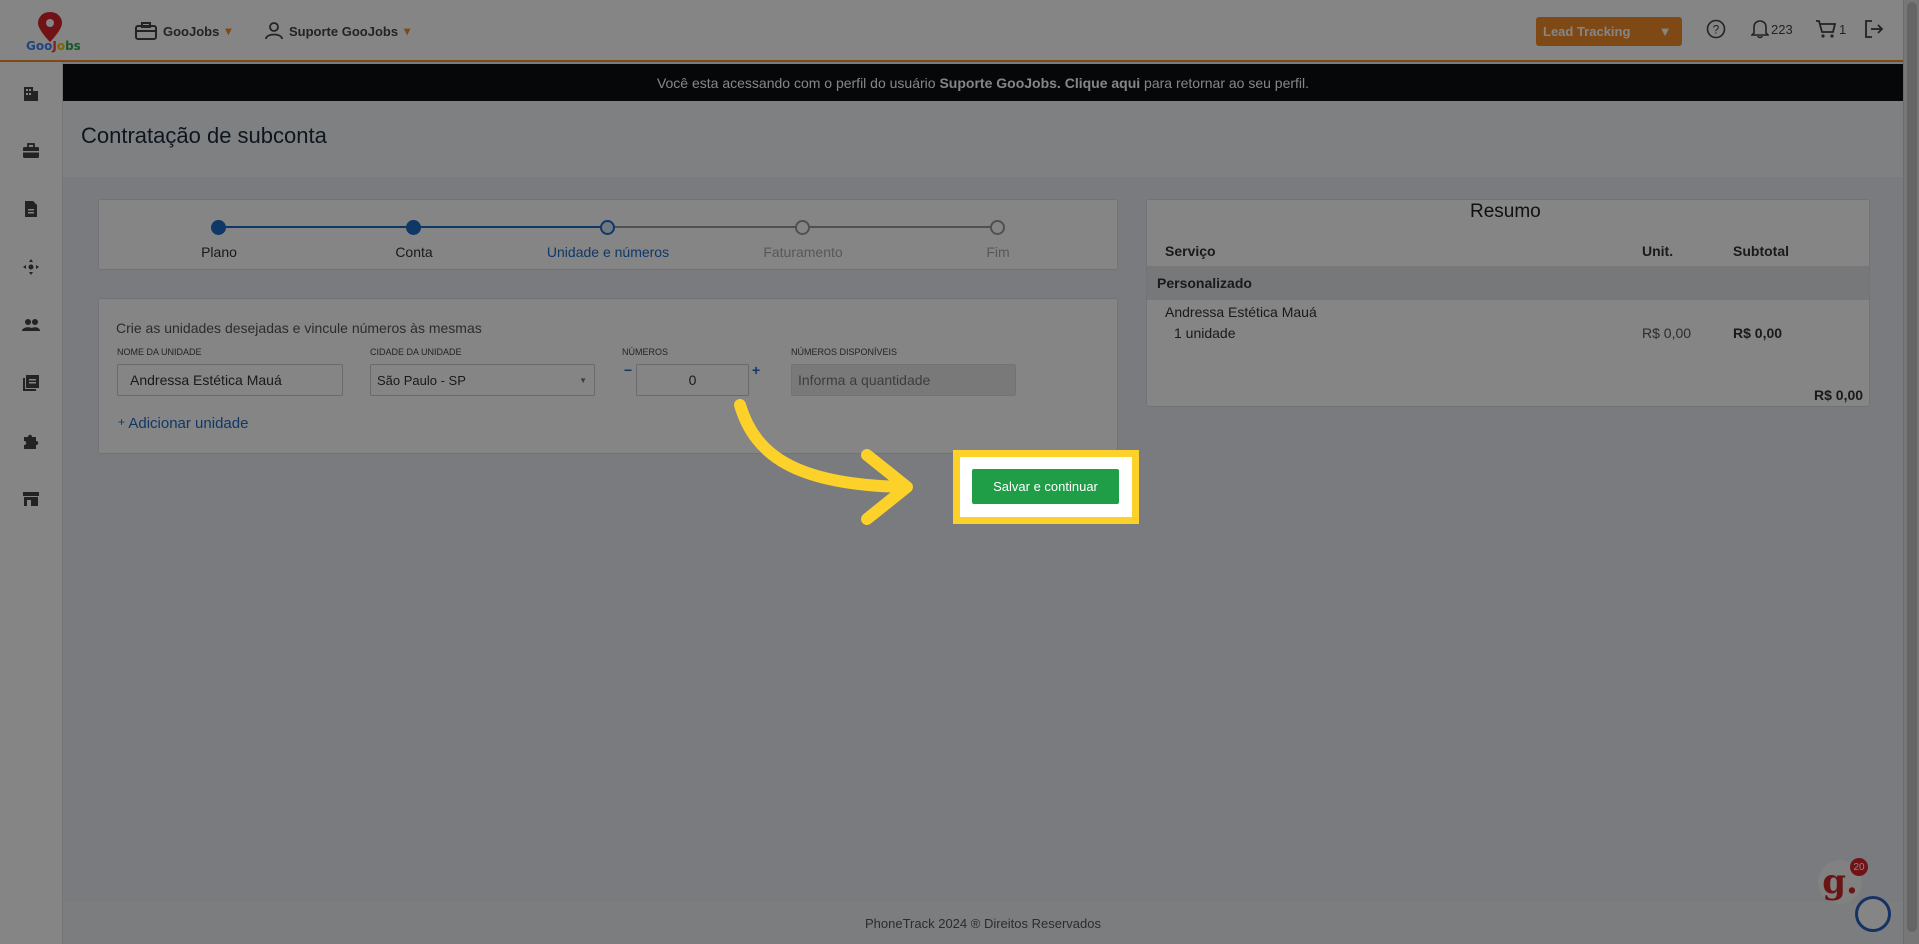  Describe the element at coordinates (188, 423) in the screenshot. I see `add-unit-label: Adicionar unidade` at that location.